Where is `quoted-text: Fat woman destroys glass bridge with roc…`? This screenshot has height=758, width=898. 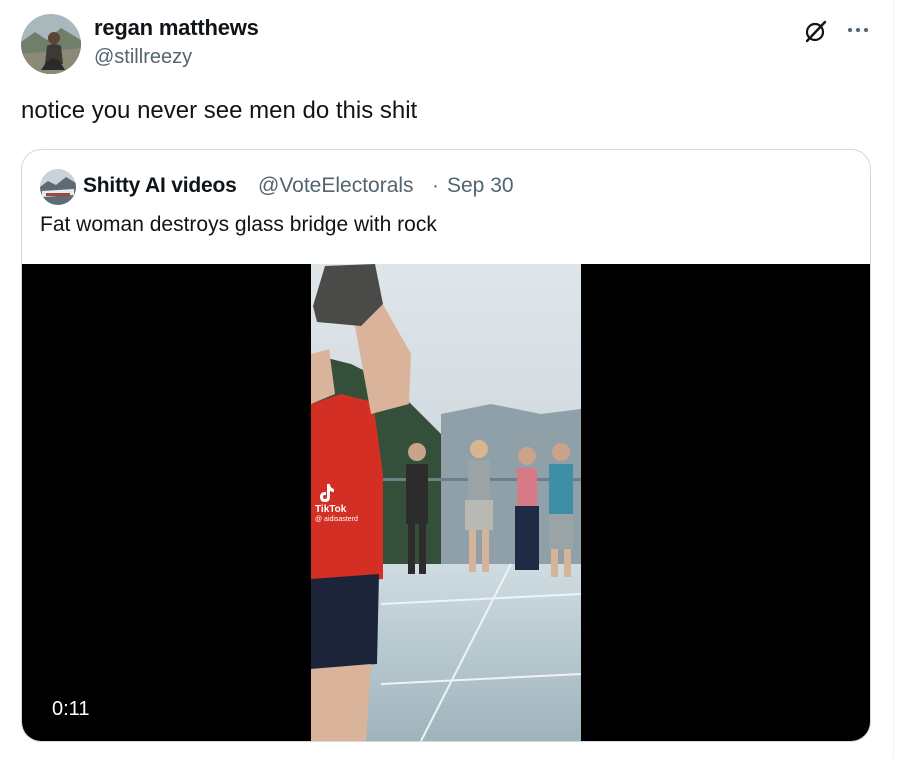 quoted-text: Fat woman destroys glass bridge with roc… is located at coordinates (238, 224).